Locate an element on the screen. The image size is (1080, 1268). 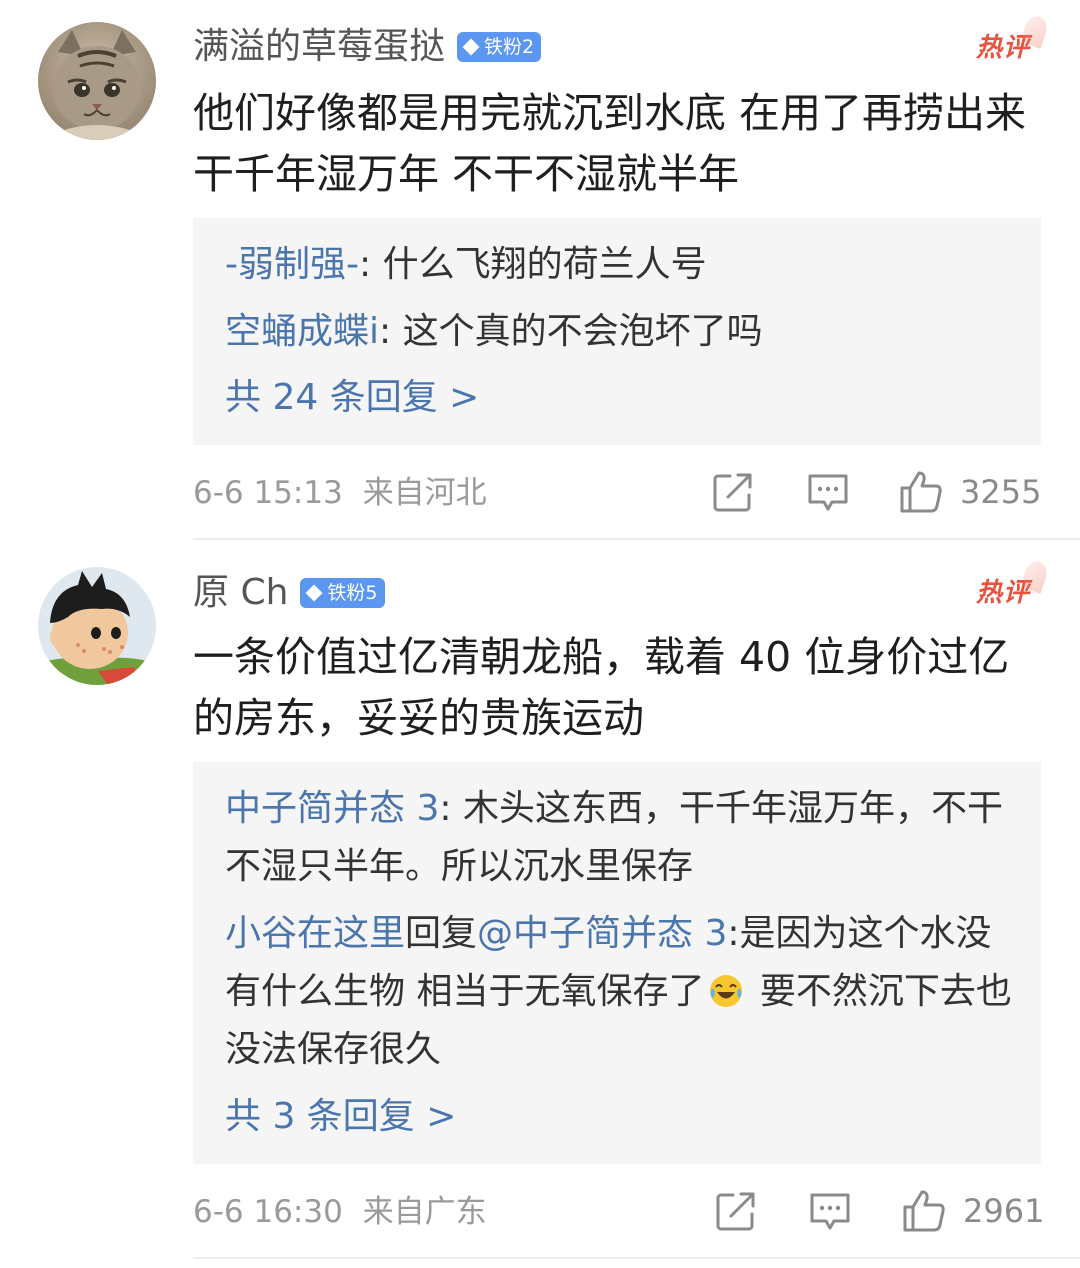
timestamp: 6-6 16:30 is located at coordinates (268, 1212).